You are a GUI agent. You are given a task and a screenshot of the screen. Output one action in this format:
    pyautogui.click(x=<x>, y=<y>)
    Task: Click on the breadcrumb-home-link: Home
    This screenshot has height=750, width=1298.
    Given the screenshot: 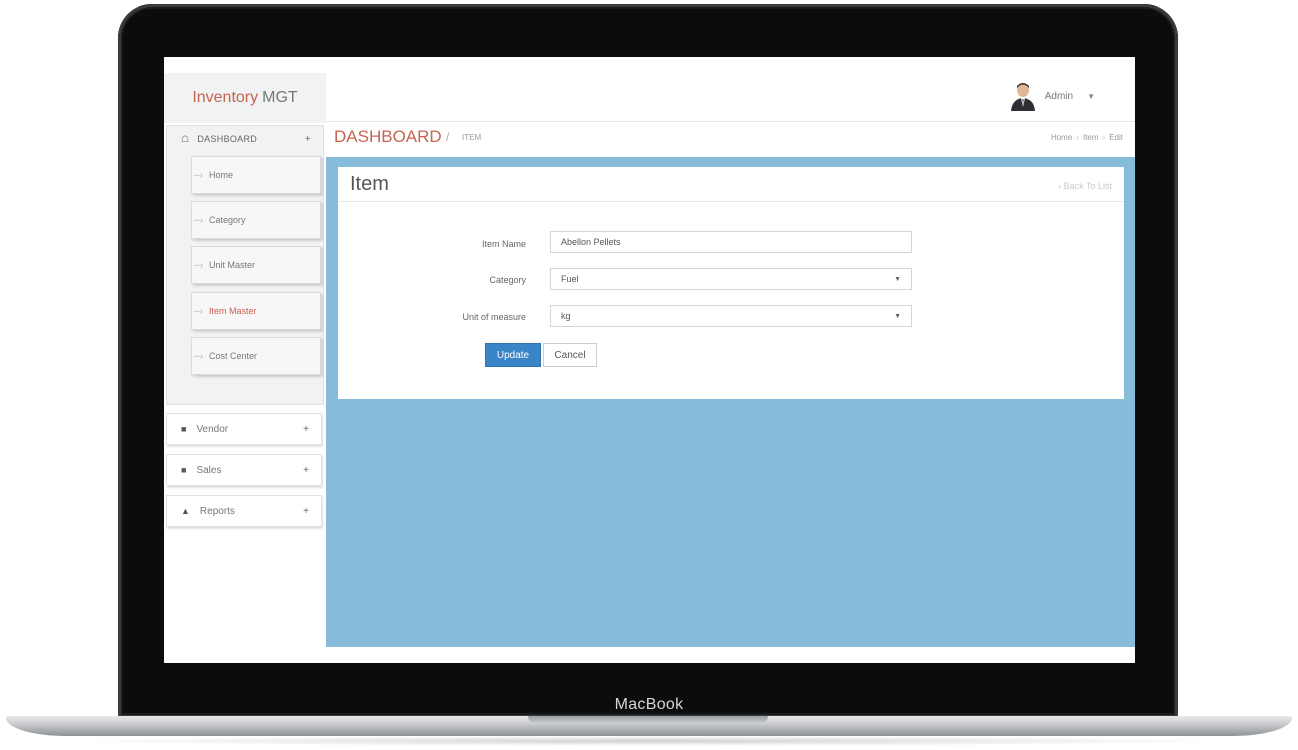 What is the action you would take?
    pyautogui.click(x=1061, y=137)
    